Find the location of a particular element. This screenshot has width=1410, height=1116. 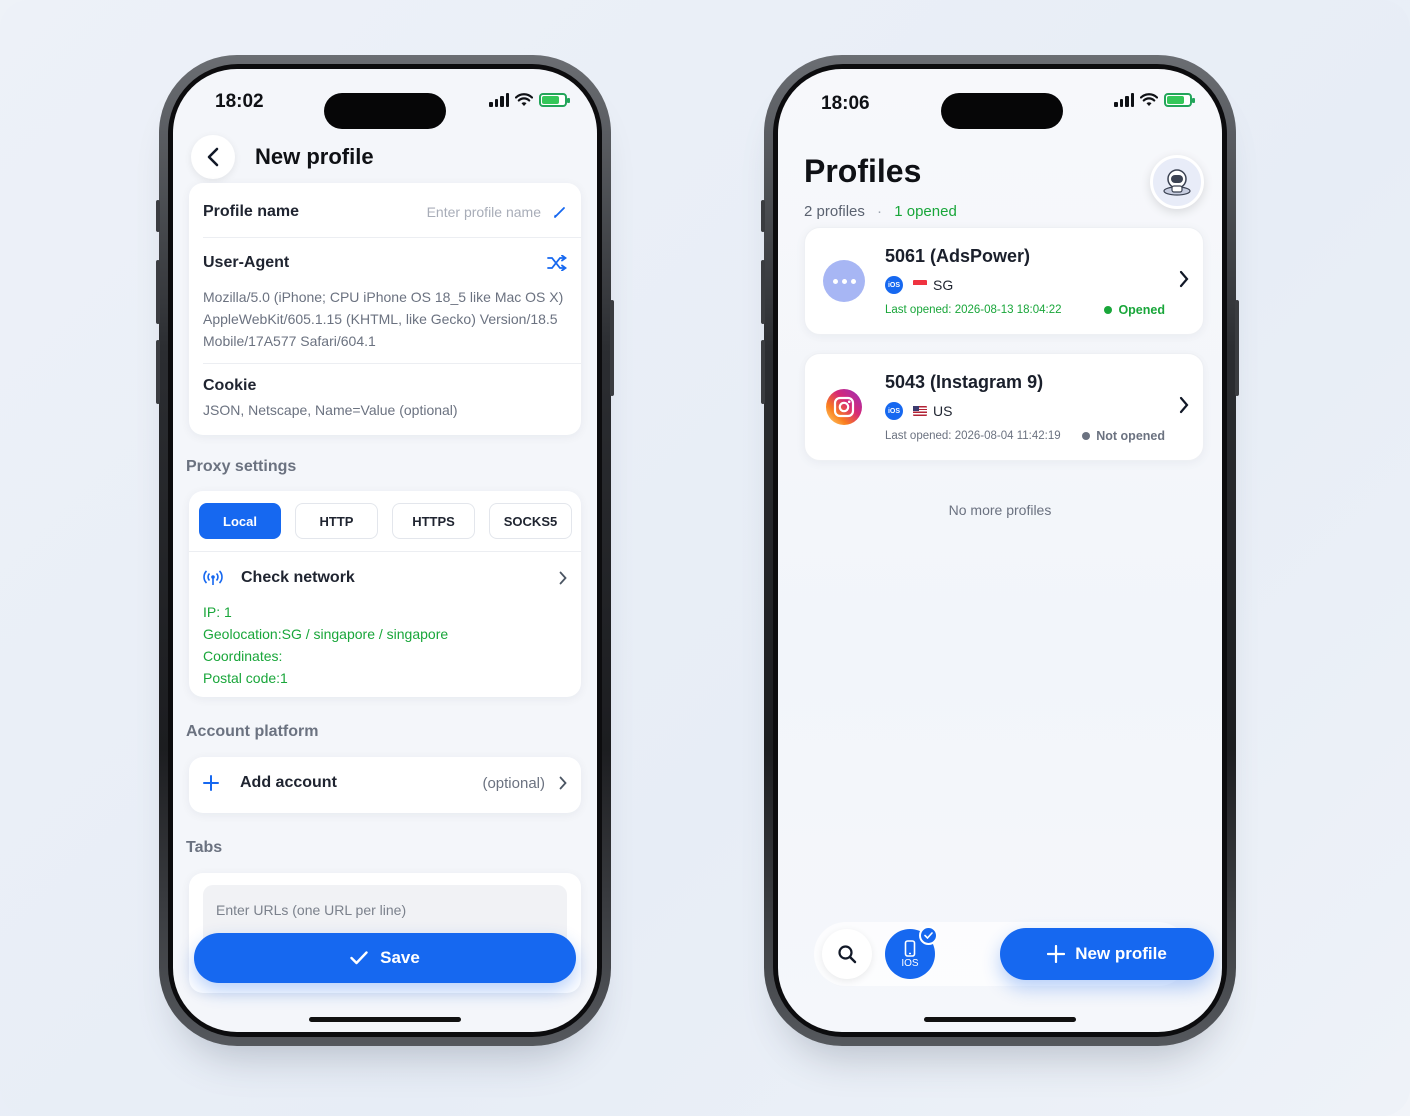

shuffle-icon is located at coordinates (557, 263).